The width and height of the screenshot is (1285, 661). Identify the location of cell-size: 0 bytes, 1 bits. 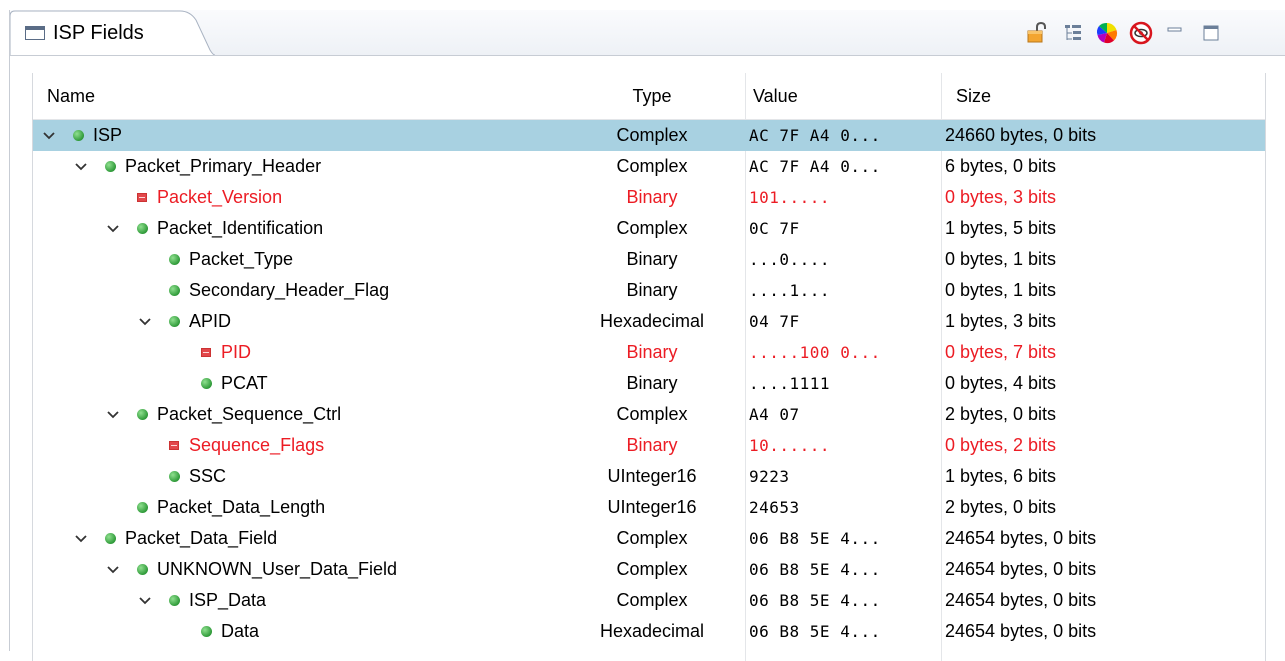
(1001, 290).